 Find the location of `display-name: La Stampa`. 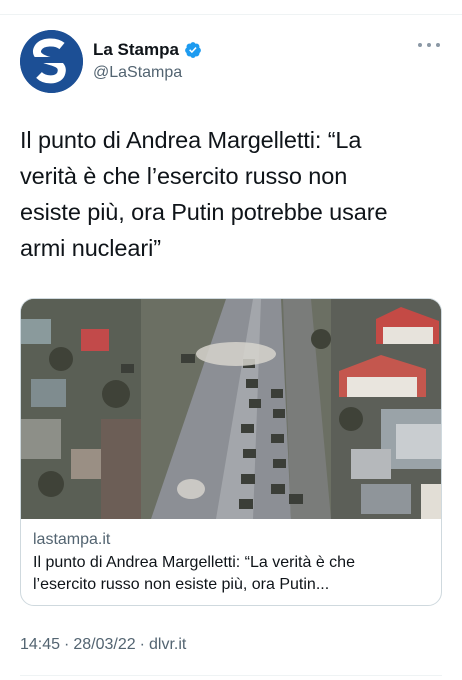

display-name: La Stampa is located at coordinates (136, 50).